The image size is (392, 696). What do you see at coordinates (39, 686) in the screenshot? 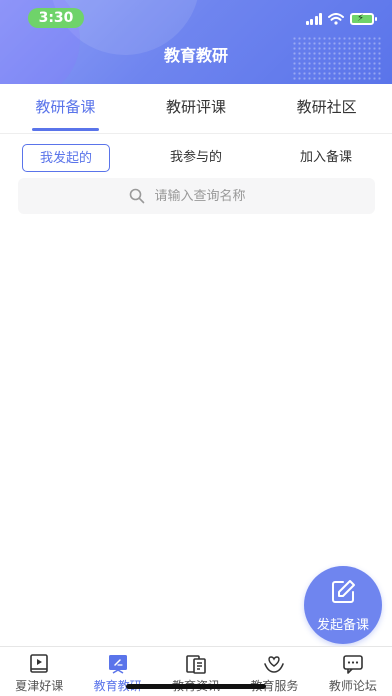
I see `nav-label: 夏津好课` at bounding box center [39, 686].